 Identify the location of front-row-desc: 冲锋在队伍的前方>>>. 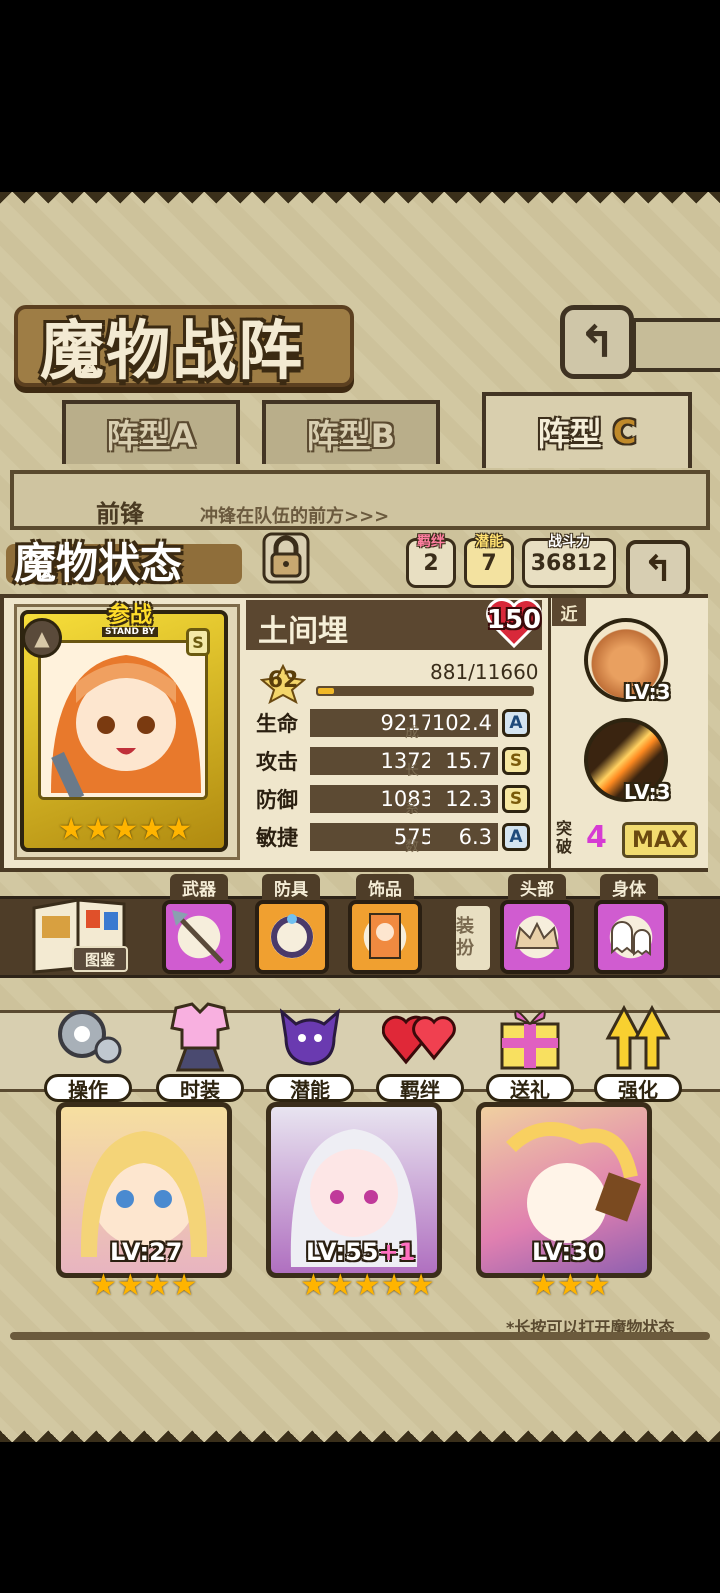
(295, 516).